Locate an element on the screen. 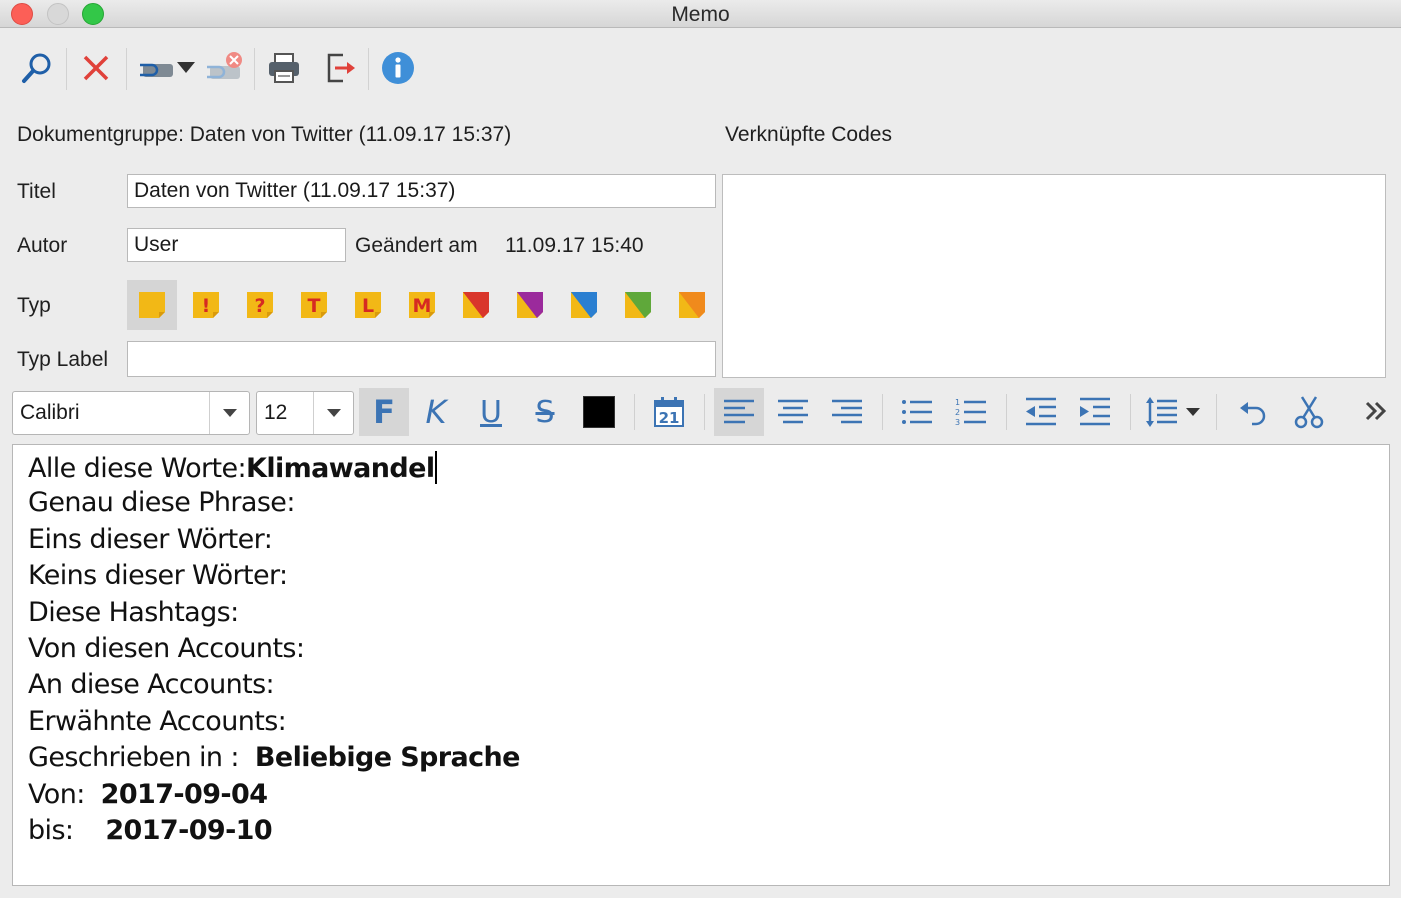  cut-button is located at coordinates (1309, 412).